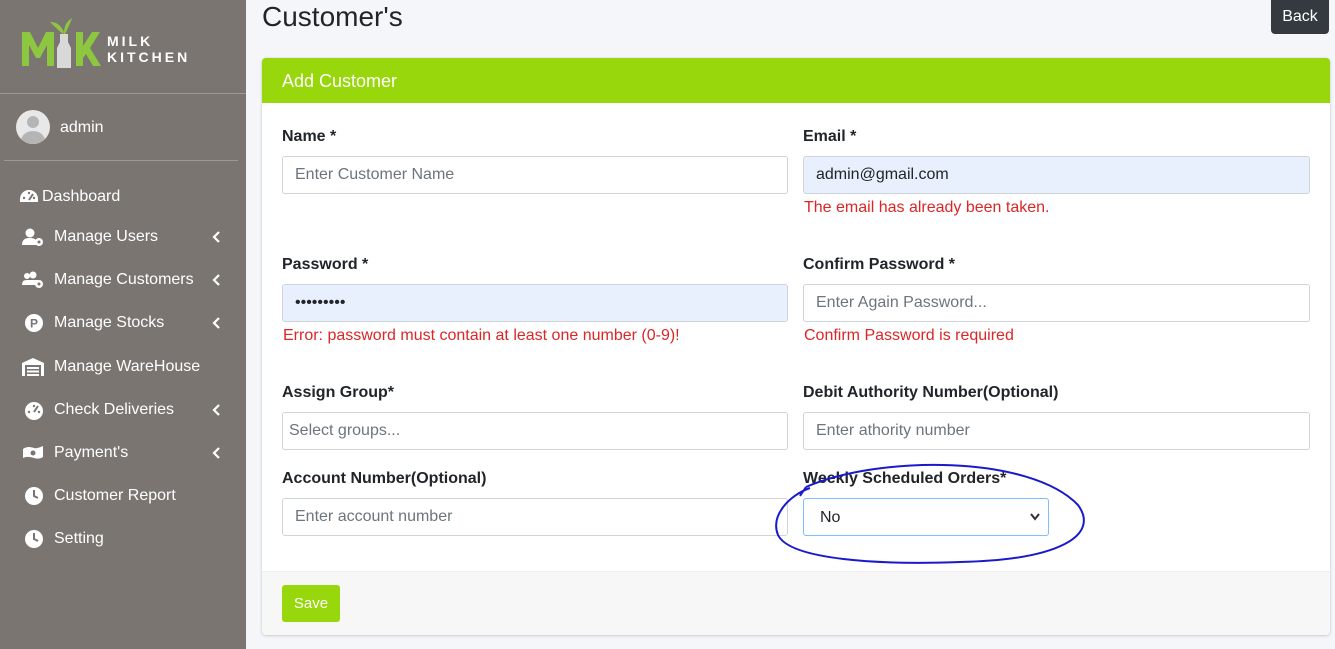 The image size is (1335, 649). Describe the element at coordinates (91, 452) in the screenshot. I see `sidebar-item-label: Payment's` at that location.